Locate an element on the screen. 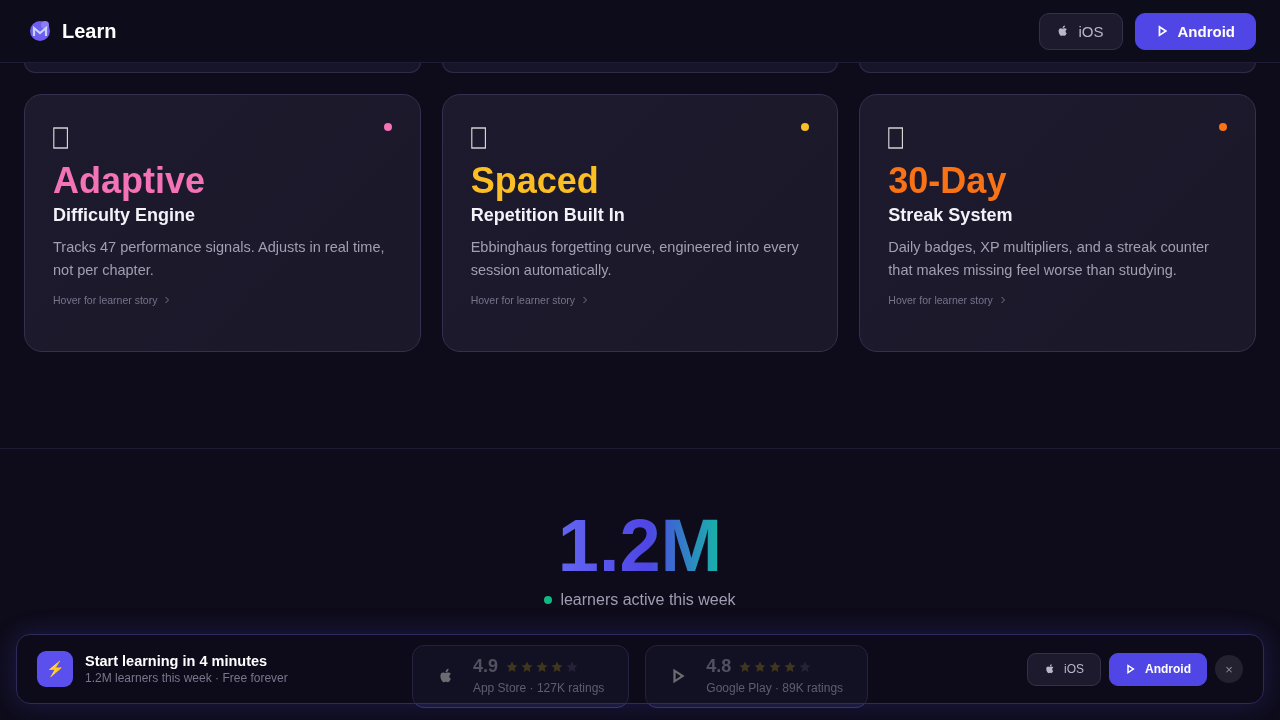  rating-caption: App Store · 127K ratings is located at coordinates (538, 688).